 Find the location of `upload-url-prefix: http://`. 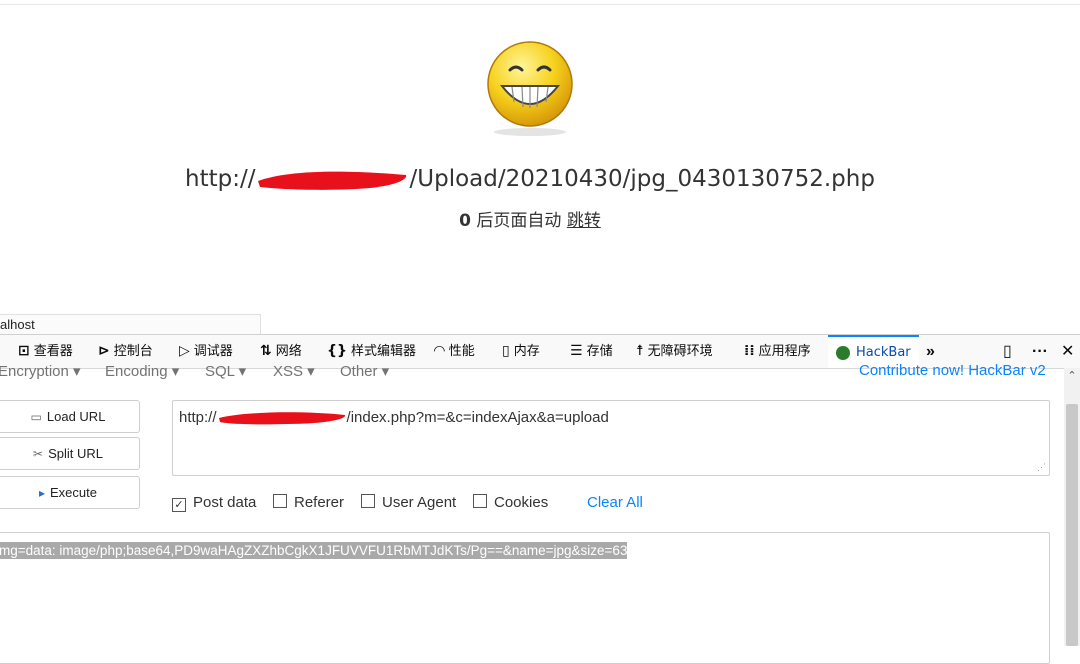

upload-url-prefix: http:// is located at coordinates (220, 179).